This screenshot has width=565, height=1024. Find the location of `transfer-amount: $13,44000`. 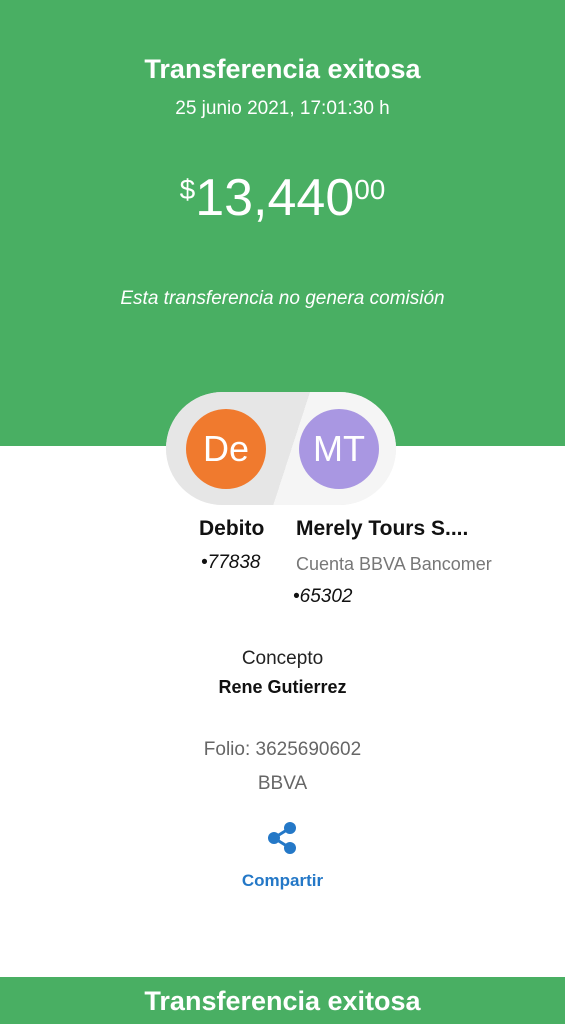

transfer-amount: $13,44000 is located at coordinates (282, 198).